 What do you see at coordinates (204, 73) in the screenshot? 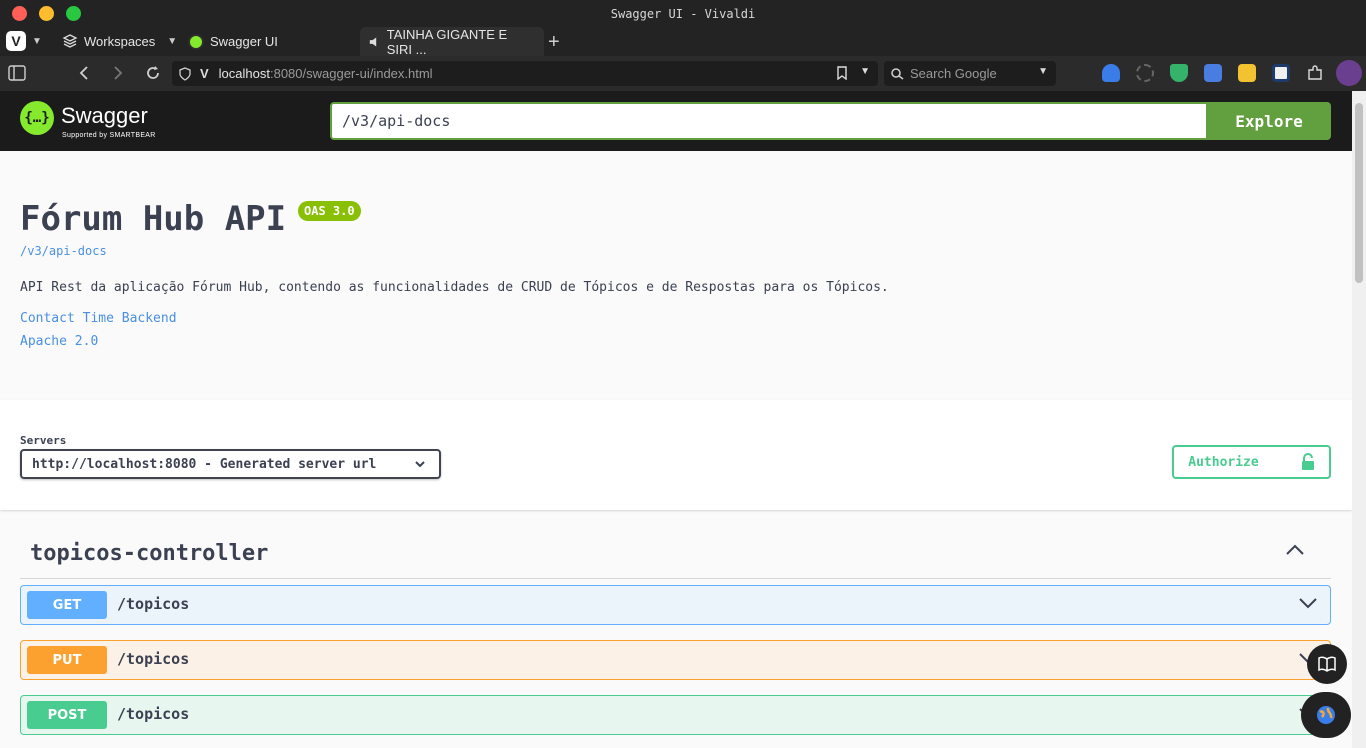
I see `vivaldi-site-icon: V` at bounding box center [204, 73].